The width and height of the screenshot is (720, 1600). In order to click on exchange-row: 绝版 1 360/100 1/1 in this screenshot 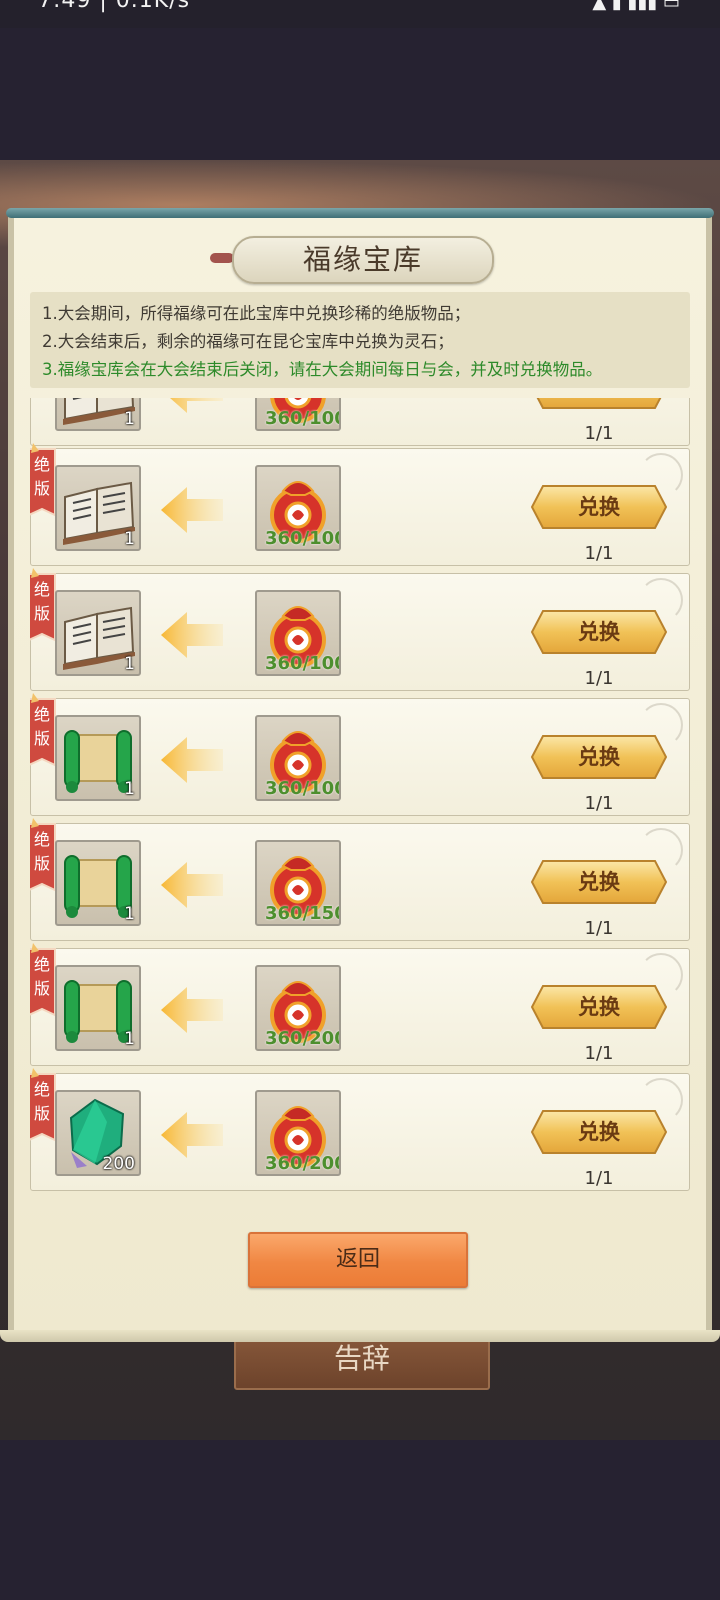, I will do `click(360, 422)`.